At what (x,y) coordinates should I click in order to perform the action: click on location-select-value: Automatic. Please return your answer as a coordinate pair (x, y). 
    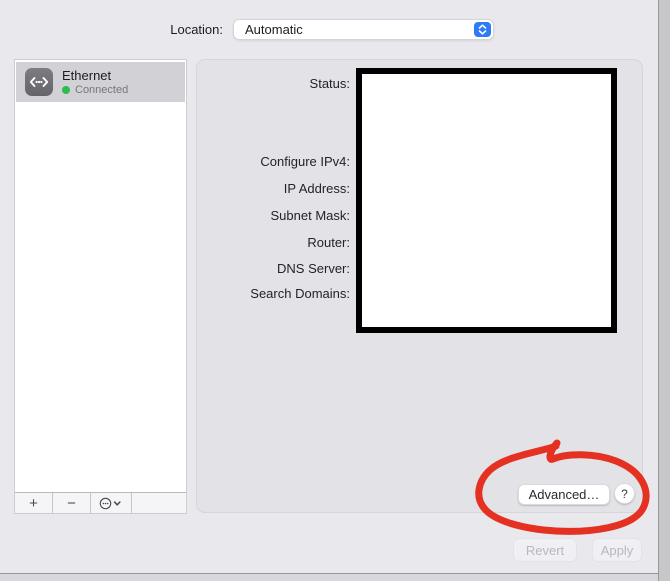
    Looking at the image, I should click on (274, 29).